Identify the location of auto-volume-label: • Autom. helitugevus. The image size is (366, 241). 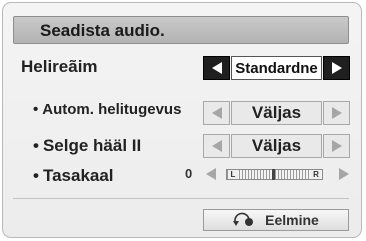
(107, 109).